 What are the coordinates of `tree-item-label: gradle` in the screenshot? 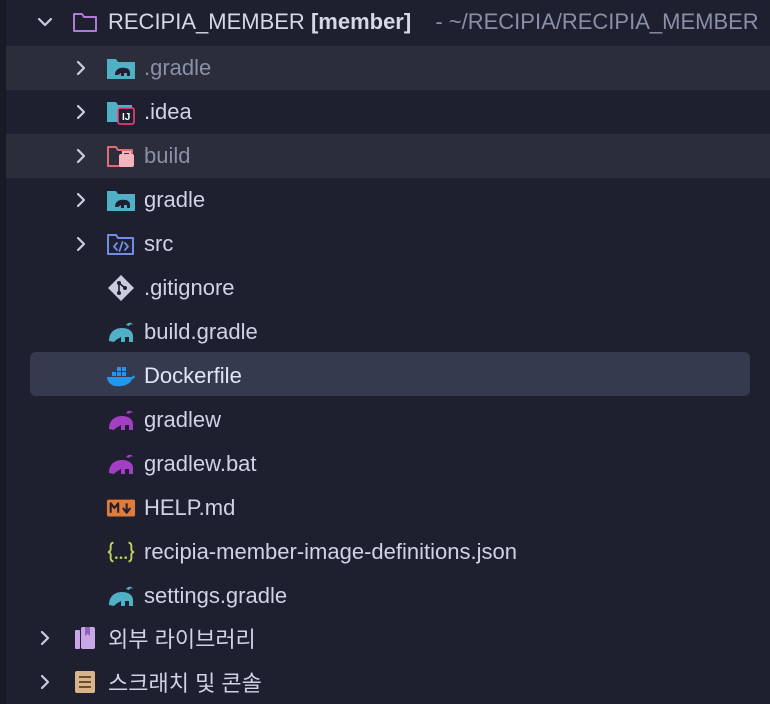 It's located at (175, 199).